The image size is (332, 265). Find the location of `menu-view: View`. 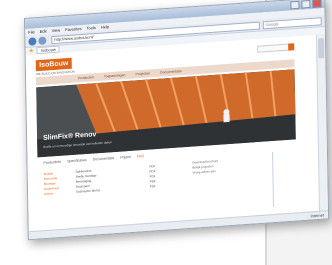

menu-view: View is located at coordinates (56, 31).